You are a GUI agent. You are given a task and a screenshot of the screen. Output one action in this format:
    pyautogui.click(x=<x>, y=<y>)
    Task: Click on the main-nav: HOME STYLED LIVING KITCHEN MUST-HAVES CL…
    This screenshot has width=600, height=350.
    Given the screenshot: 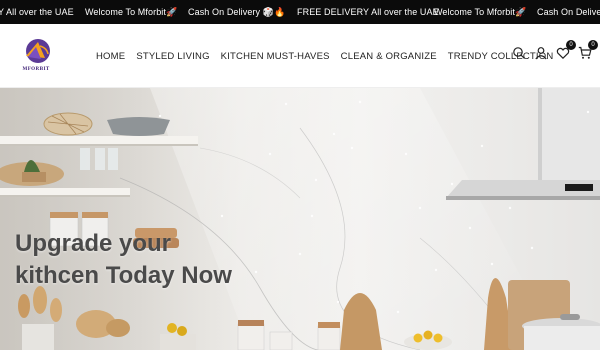 What is the action you would take?
    pyautogui.click(x=324, y=56)
    